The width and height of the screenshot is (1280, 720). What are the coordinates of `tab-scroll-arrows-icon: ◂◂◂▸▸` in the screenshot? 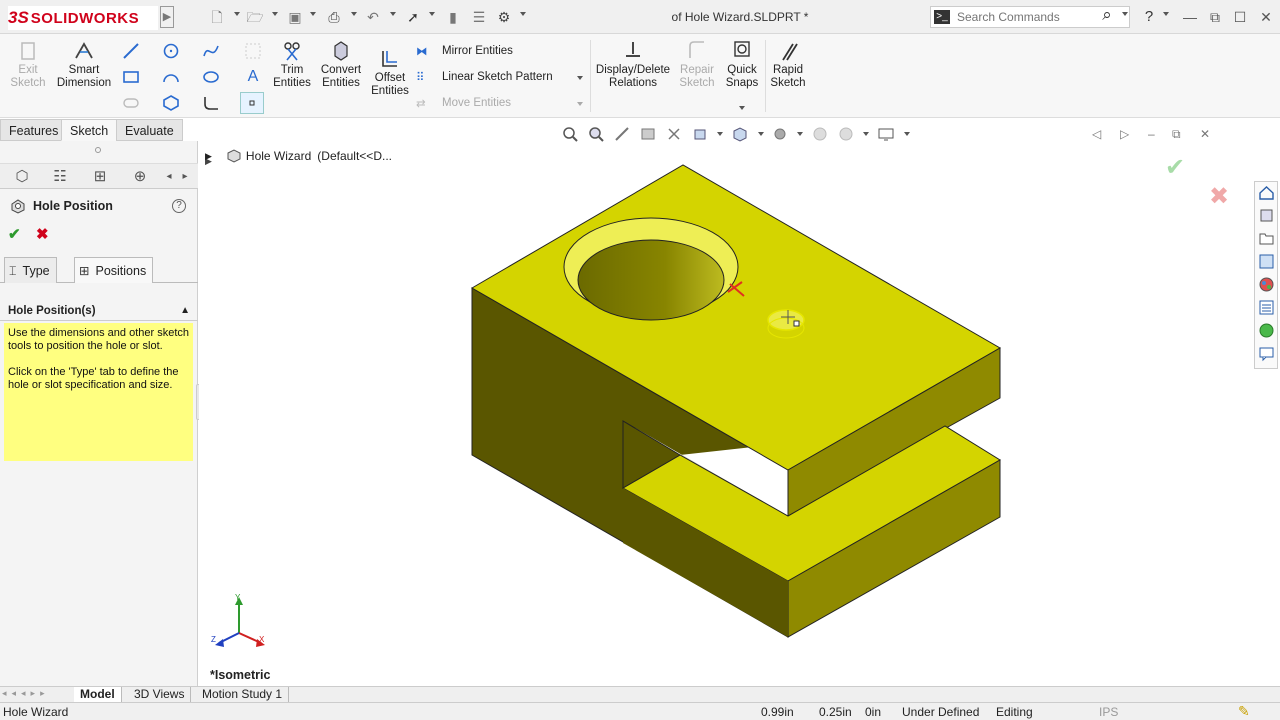 It's located at (26, 693).